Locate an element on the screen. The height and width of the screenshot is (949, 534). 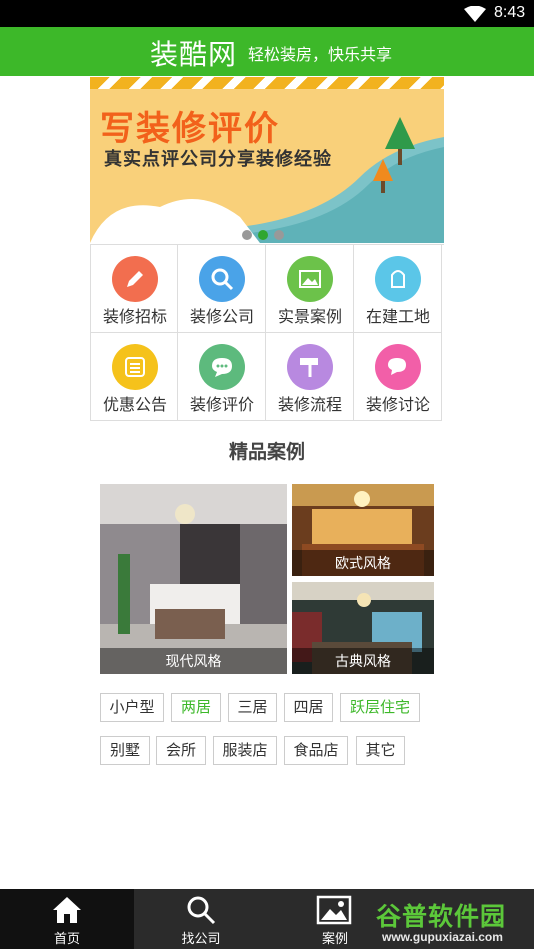
category-notice: 优惠公告 is located at coordinates (134, 377).